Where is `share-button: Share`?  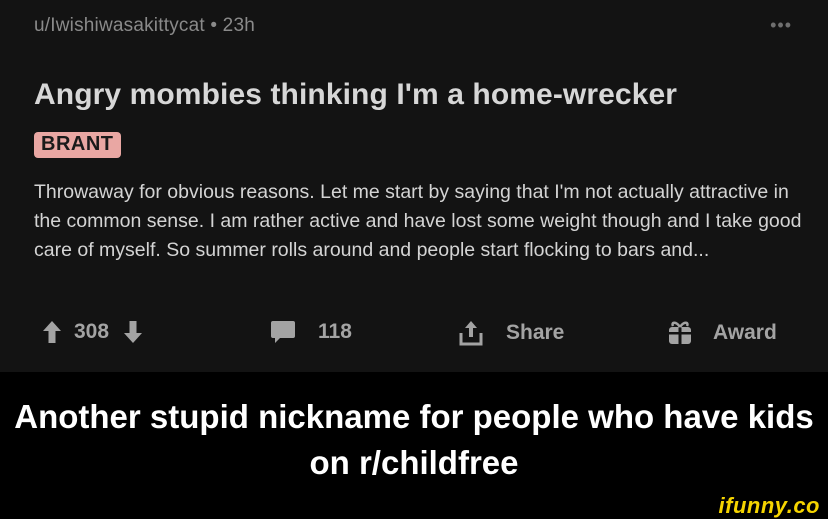
share-button: Share is located at coordinates (511, 333).